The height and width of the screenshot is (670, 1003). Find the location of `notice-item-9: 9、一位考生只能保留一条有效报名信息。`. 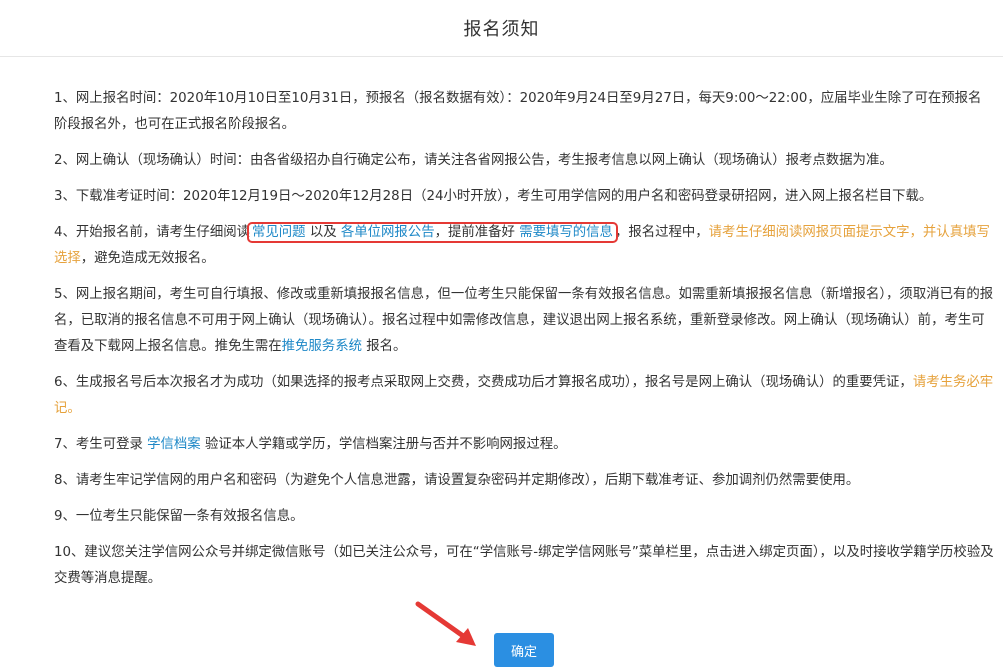

notice-item-9: 9、一位考生只能保留一条有效报名信息。 is located at coordinates (179, 516).